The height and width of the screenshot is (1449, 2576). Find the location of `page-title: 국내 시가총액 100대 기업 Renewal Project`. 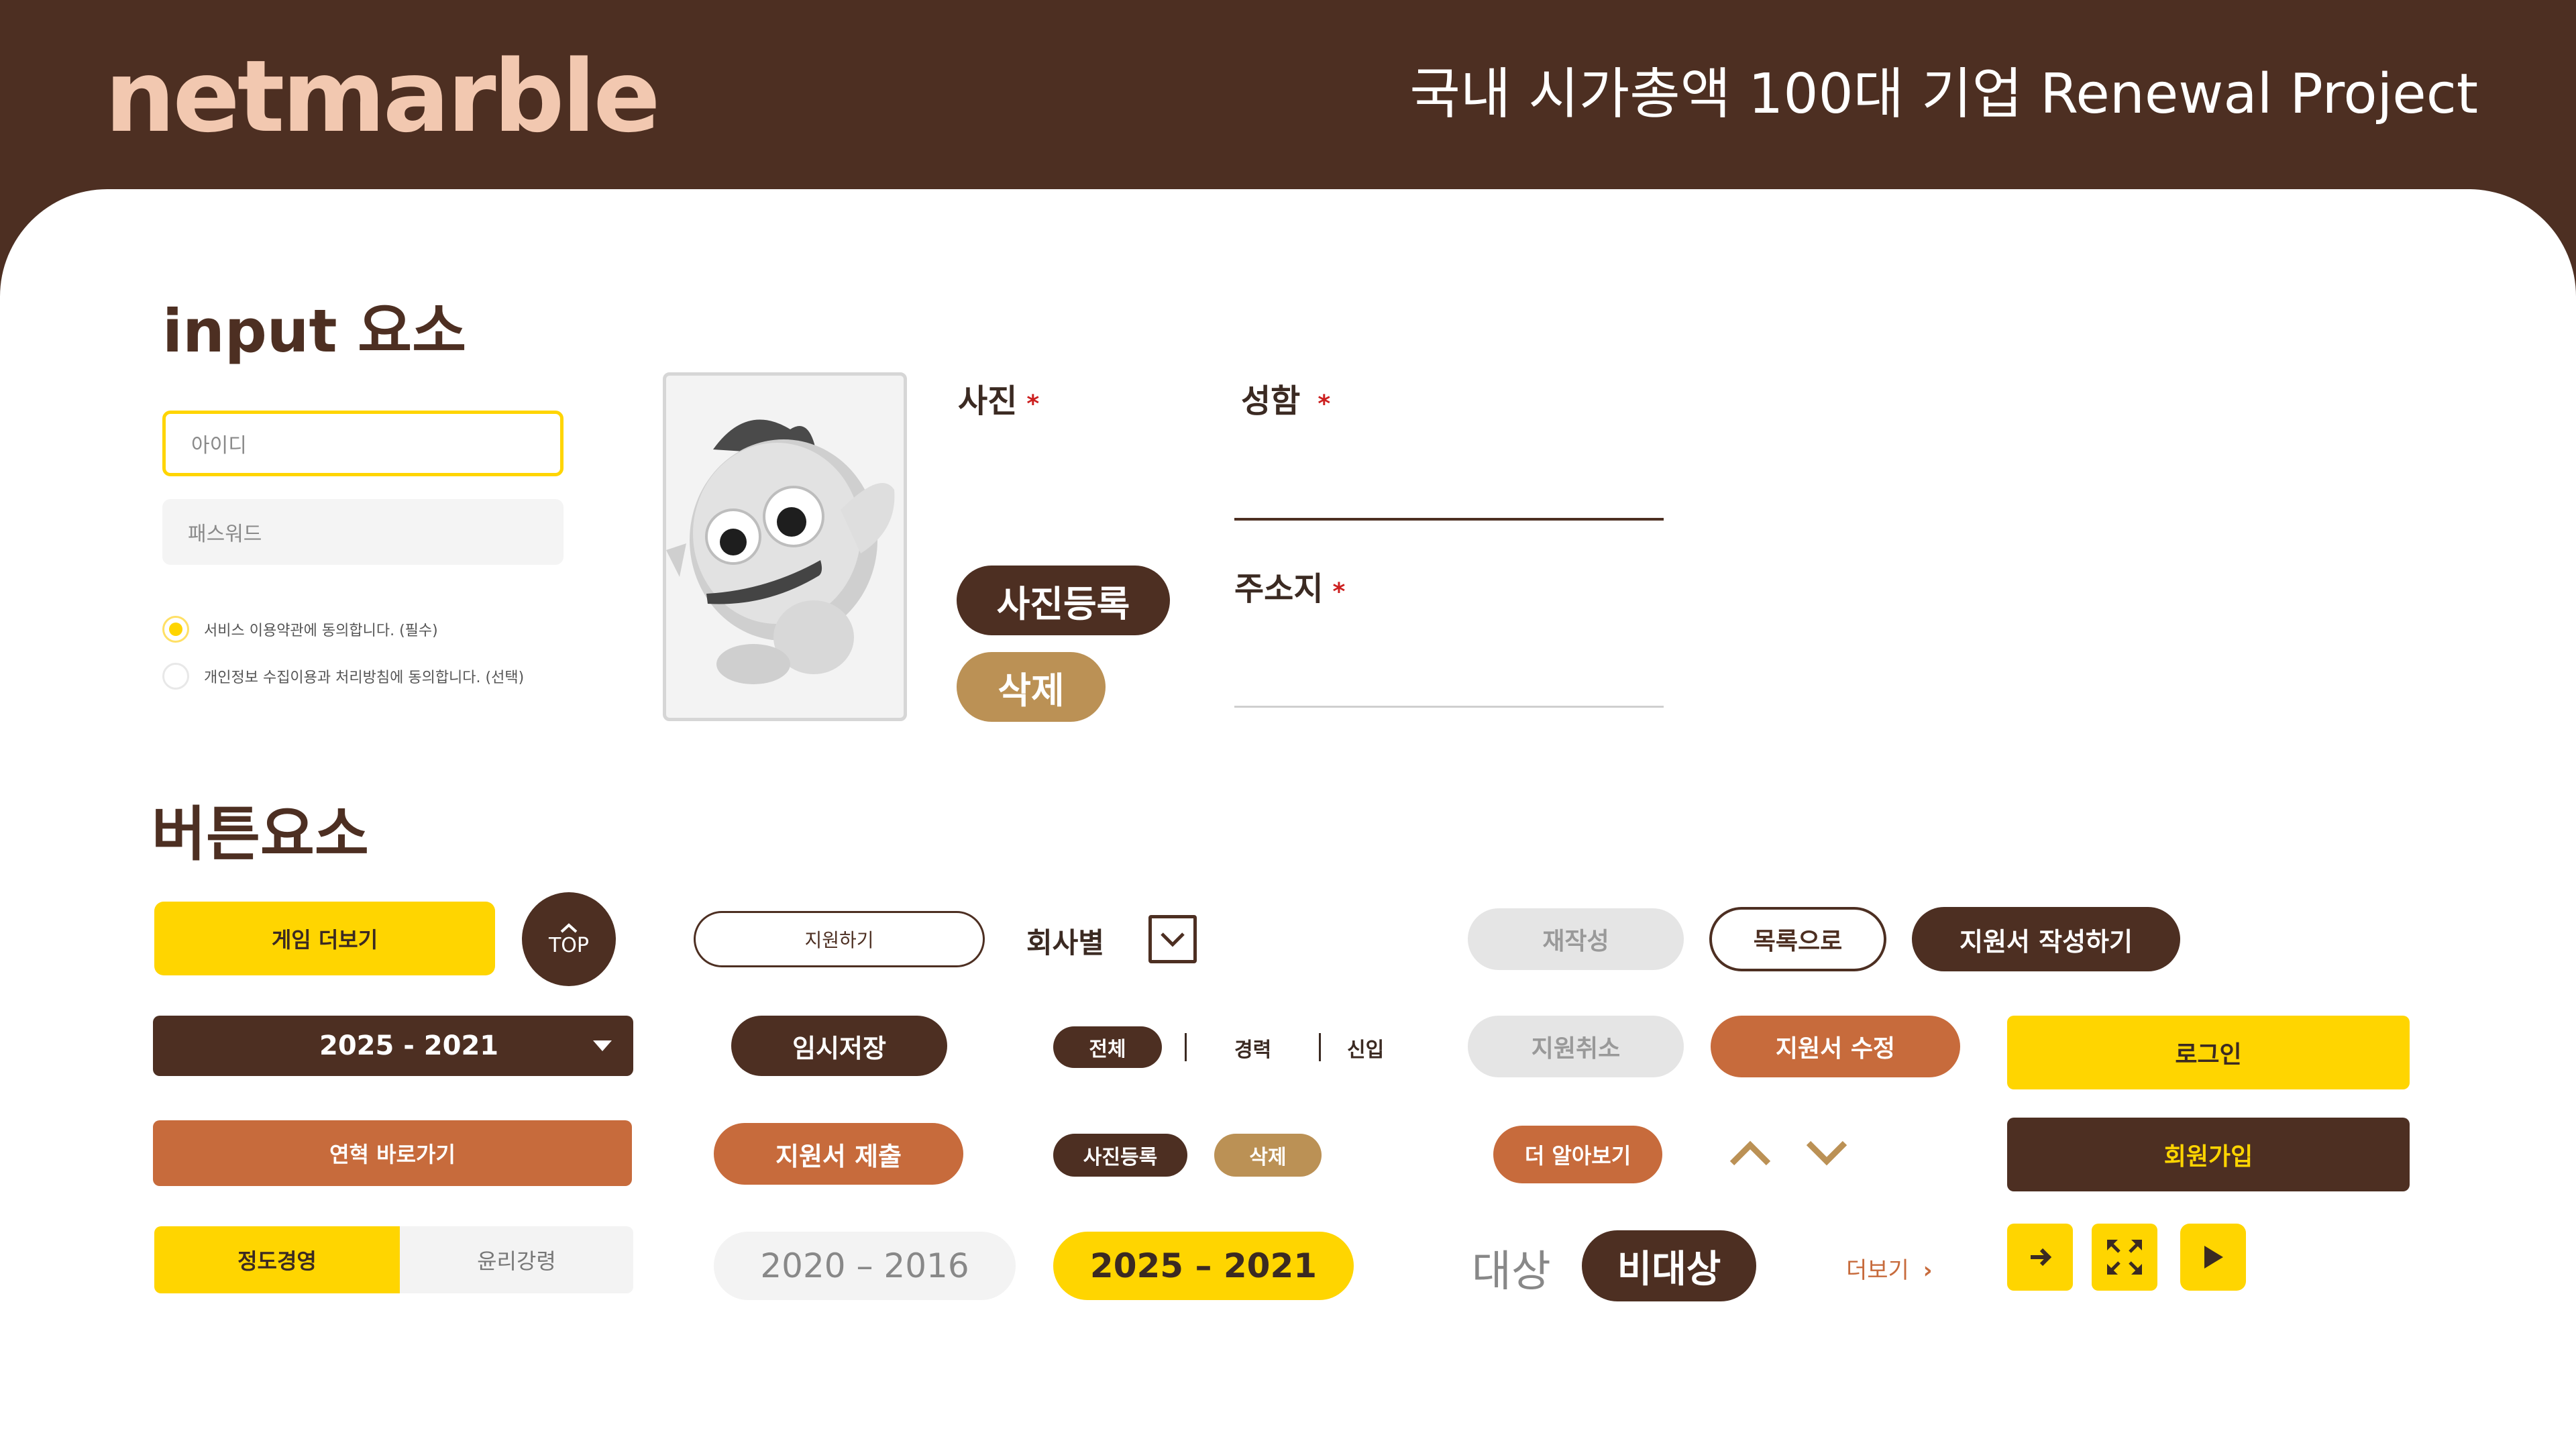

page-title: 국내 시가총액 100대 기업 Renewal Project is located at coordinates (1943, 94).